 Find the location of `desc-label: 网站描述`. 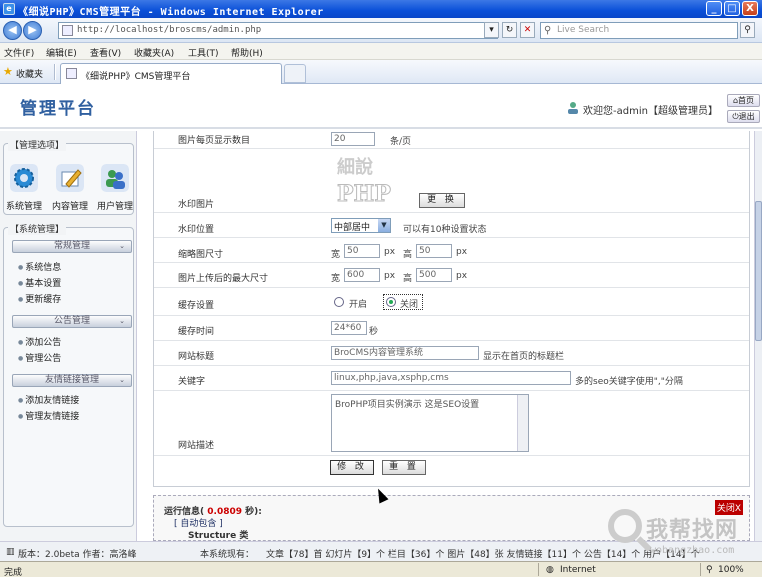

desc-label: 网站描述 is located at coordinates (196, 446).